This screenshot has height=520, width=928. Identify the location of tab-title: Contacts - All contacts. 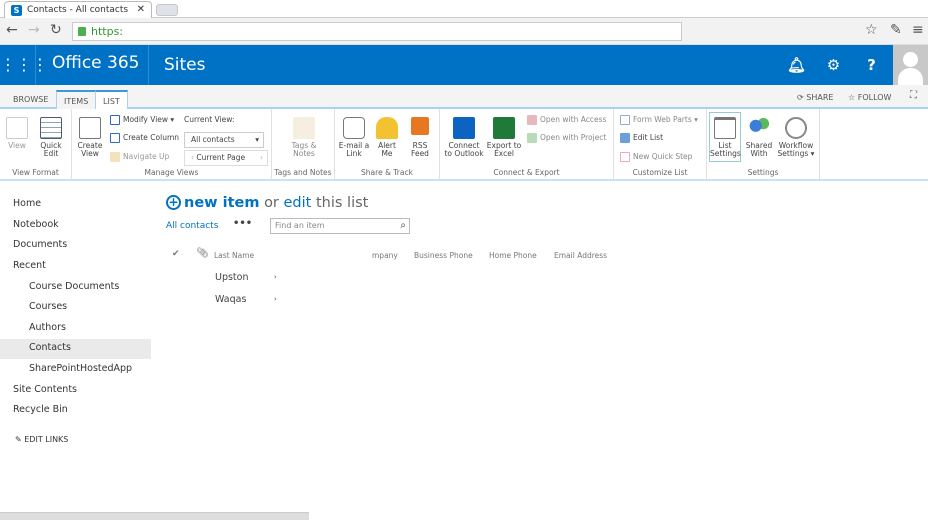
(78, 10).